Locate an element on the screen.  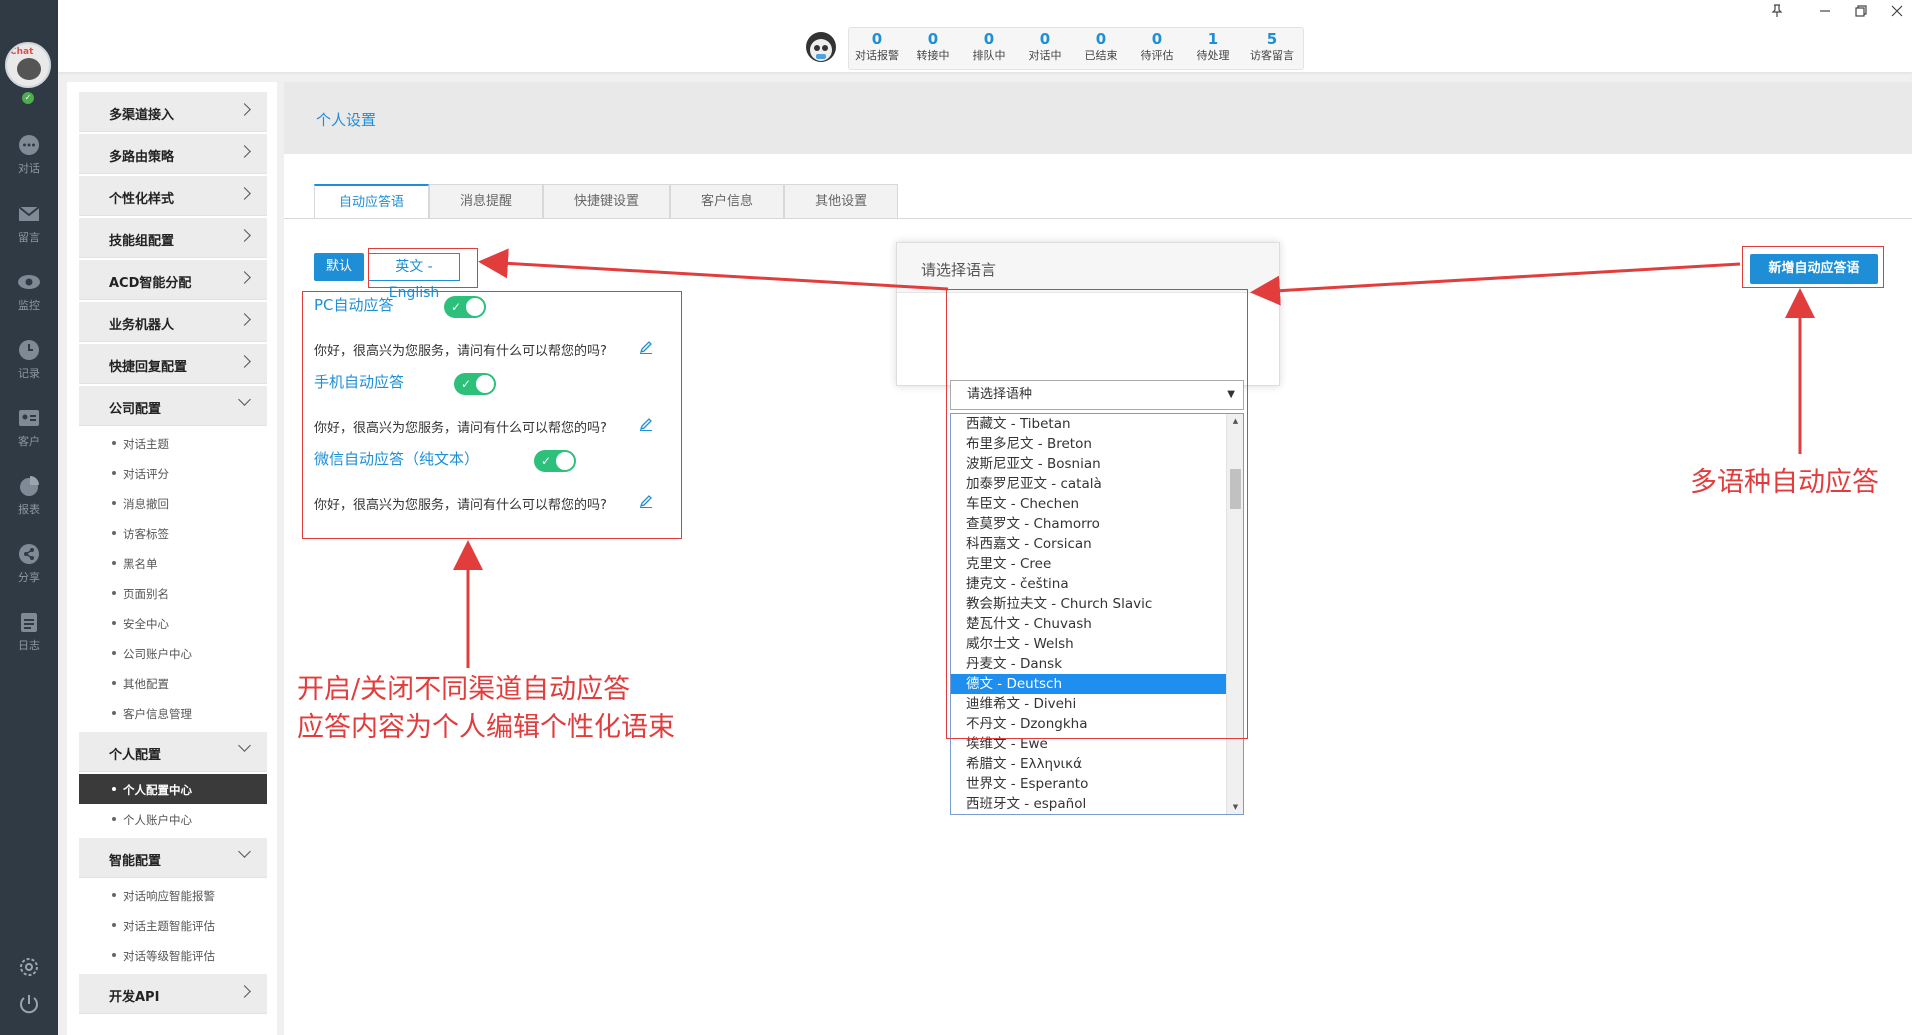
menu-group-bots: 业务机器人 is located at coordinates (173, 322).